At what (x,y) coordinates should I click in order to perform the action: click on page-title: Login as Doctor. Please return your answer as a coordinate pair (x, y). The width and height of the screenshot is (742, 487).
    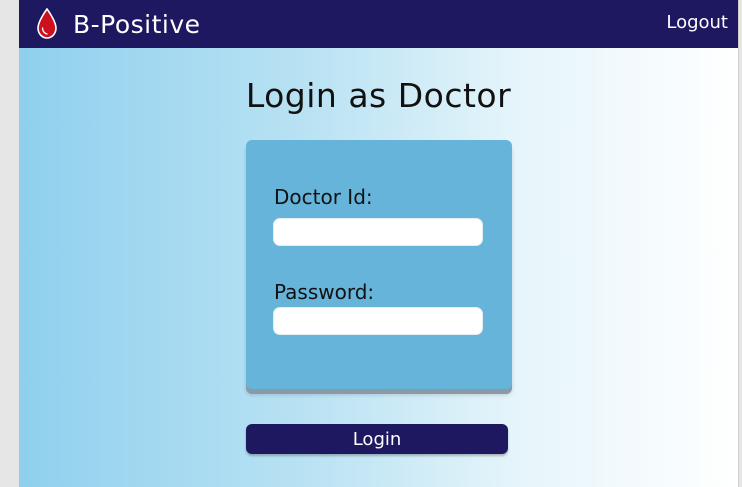
    Looking at the image, I should click on (378, 95).